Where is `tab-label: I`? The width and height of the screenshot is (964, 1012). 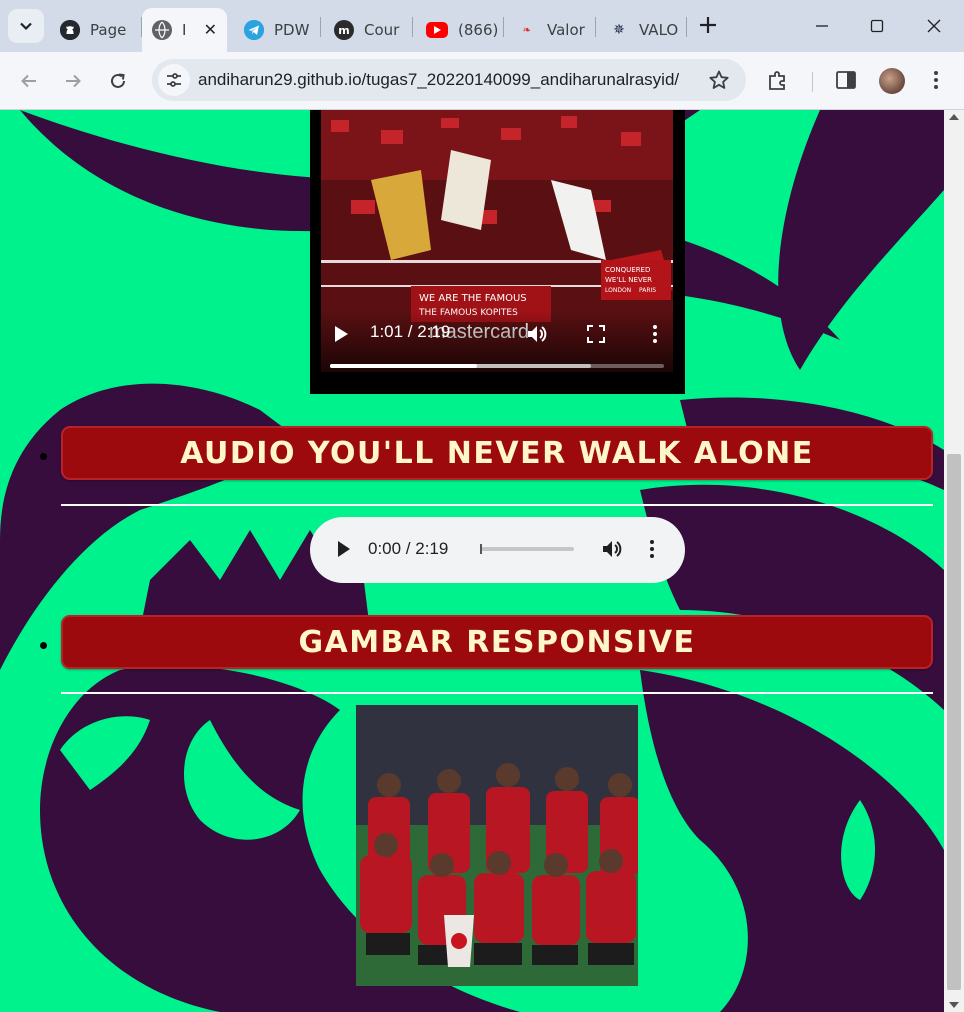 tab-label: I is located at coordinates (184, 30).